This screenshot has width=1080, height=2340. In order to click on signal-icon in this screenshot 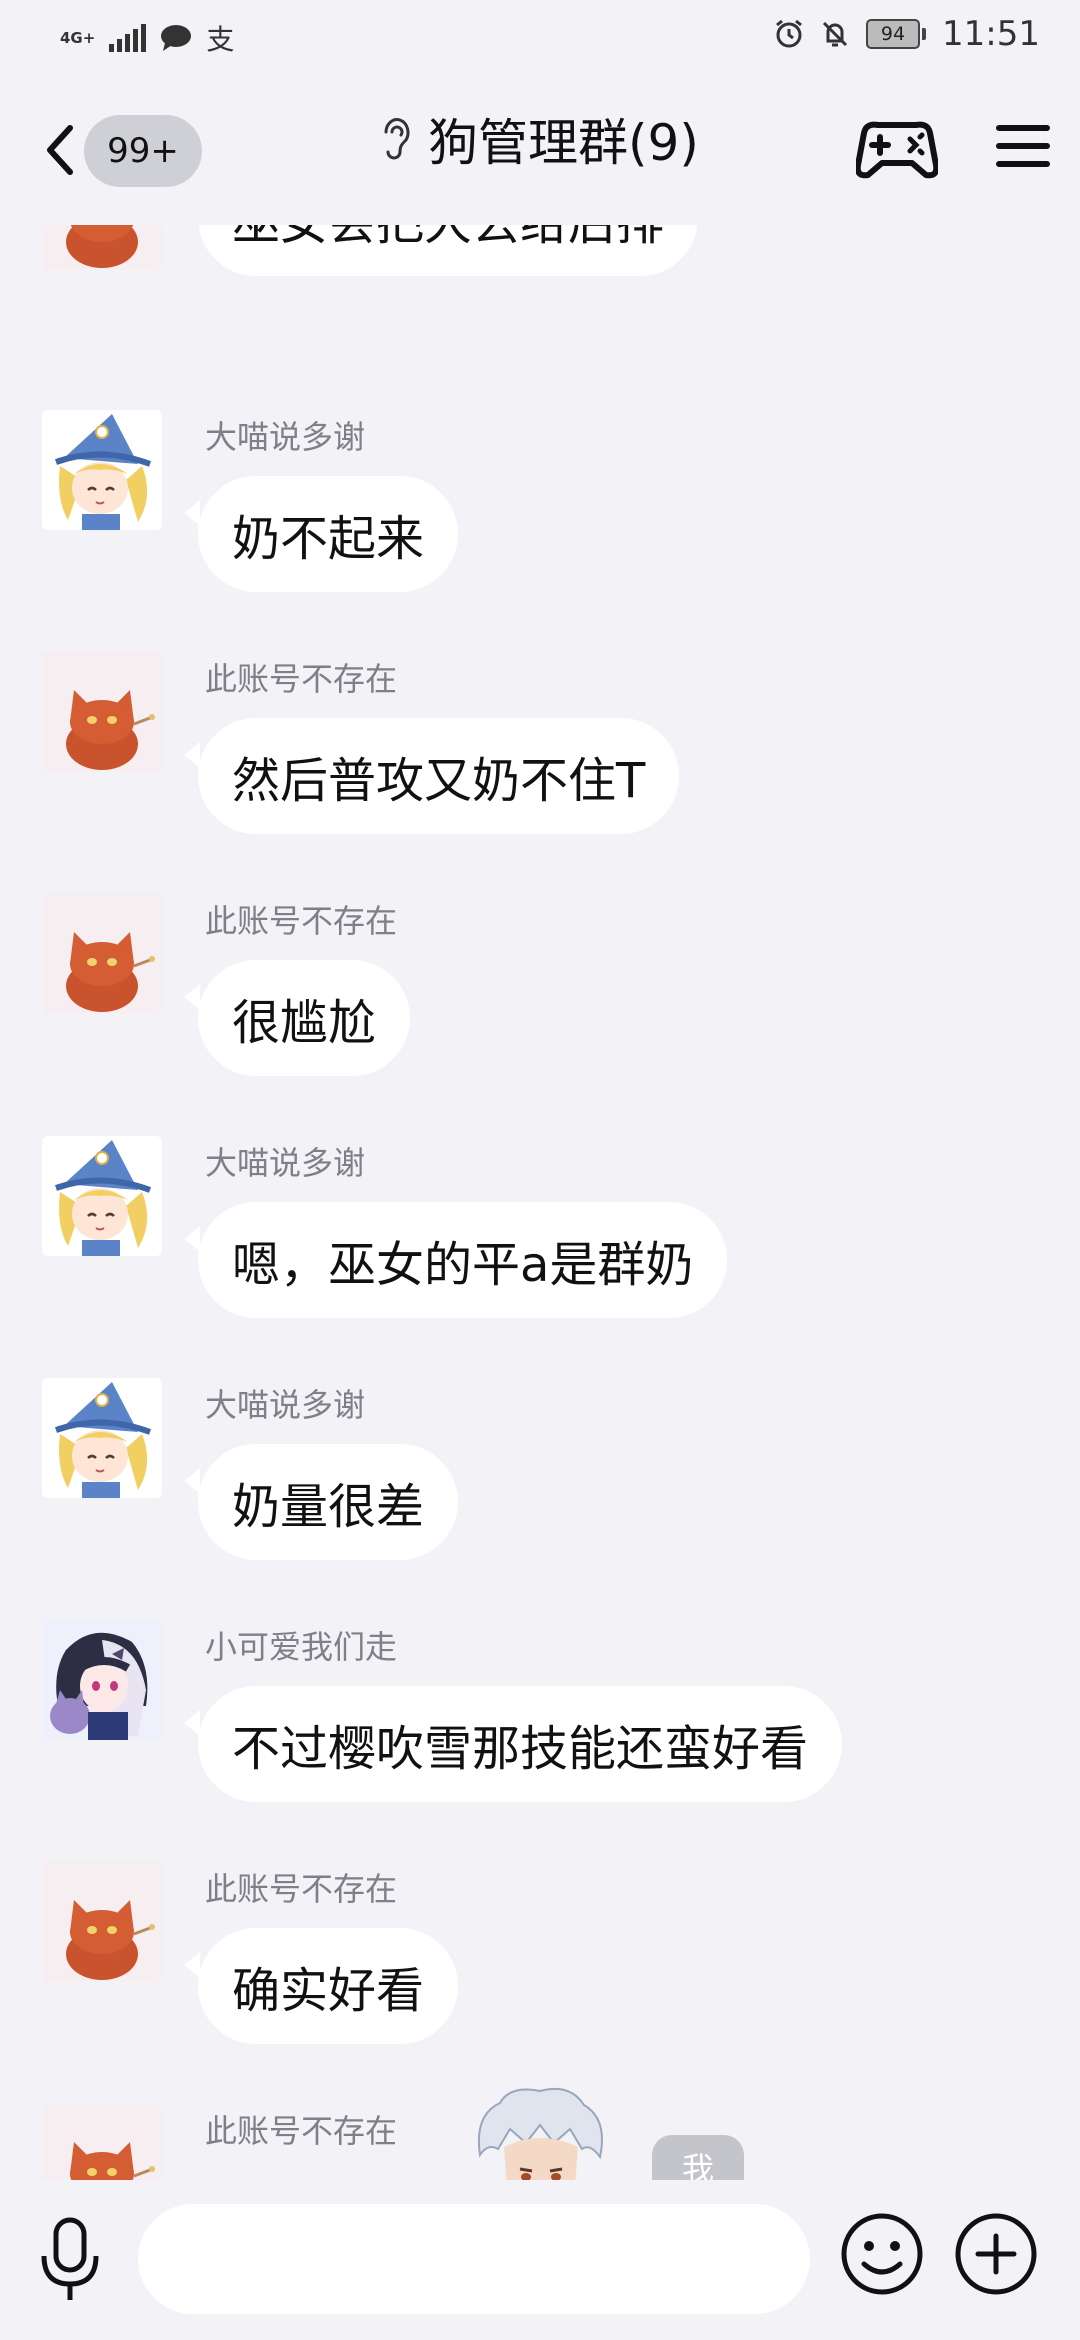, I will do `click(128, 38)`.